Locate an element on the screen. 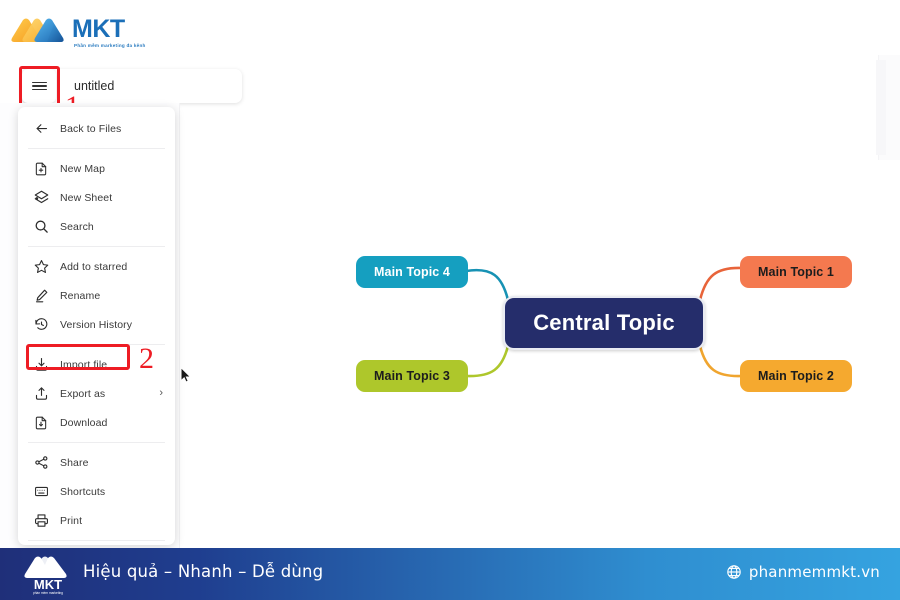 Image resolution: width=900 pixels, height=600 pixels. keyboard-icon is located at coordinates (45, 492).